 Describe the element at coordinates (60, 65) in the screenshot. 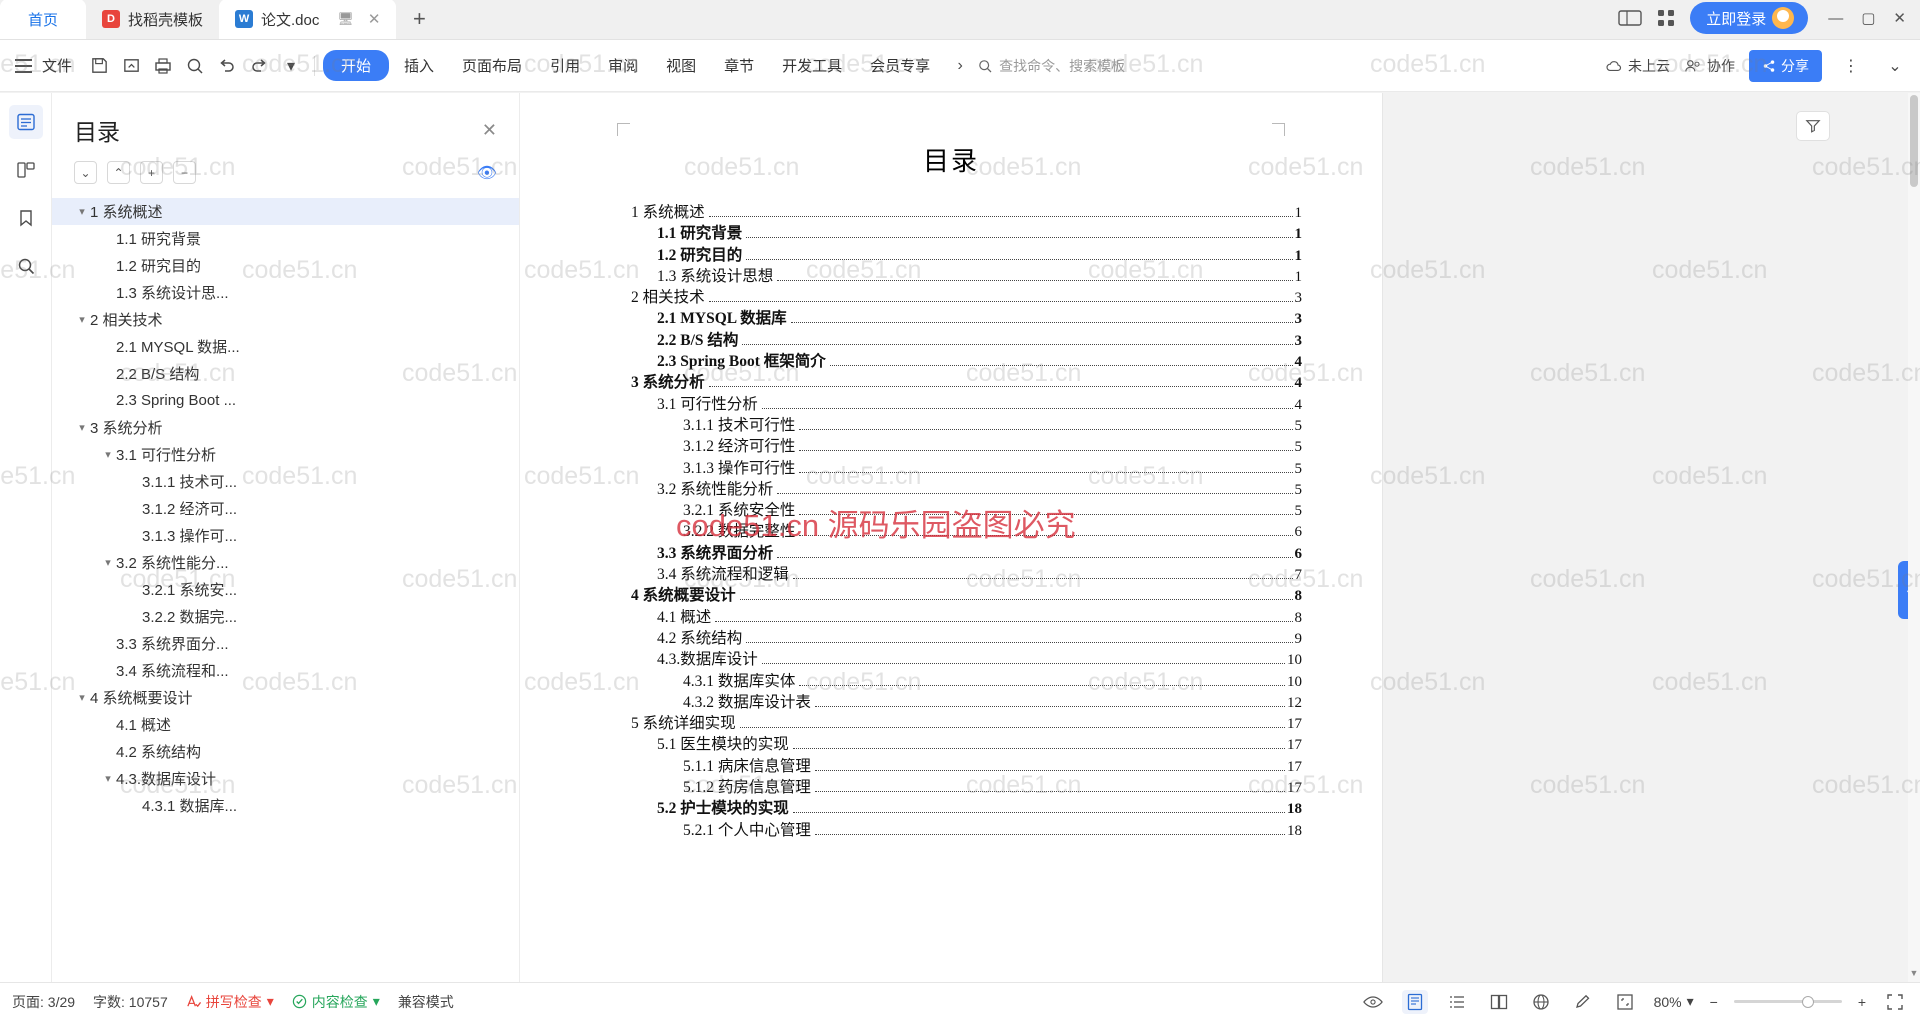

I see `file-menu-button: 文件` at that location.